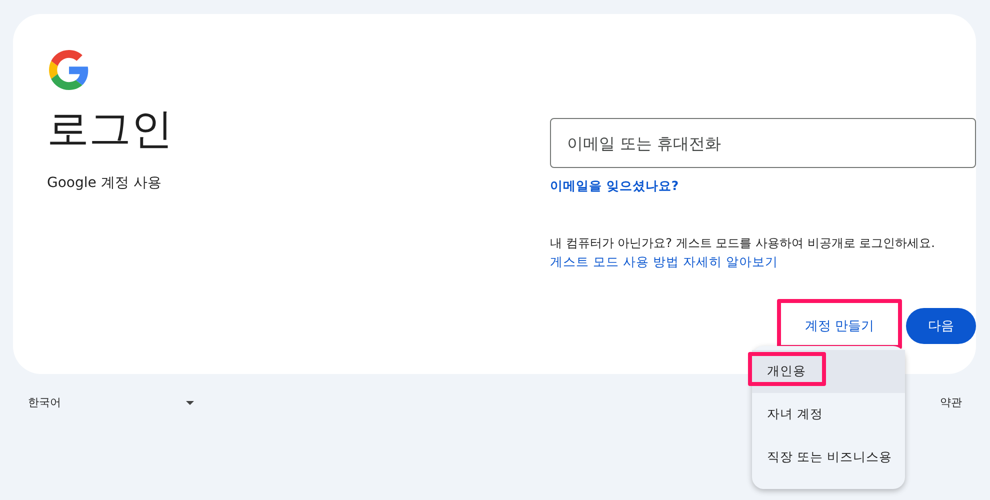  What do you see at coordinates (951, 402) in the screenshot?
I see `footer-link: 약관` at bounding box center [951, 402].